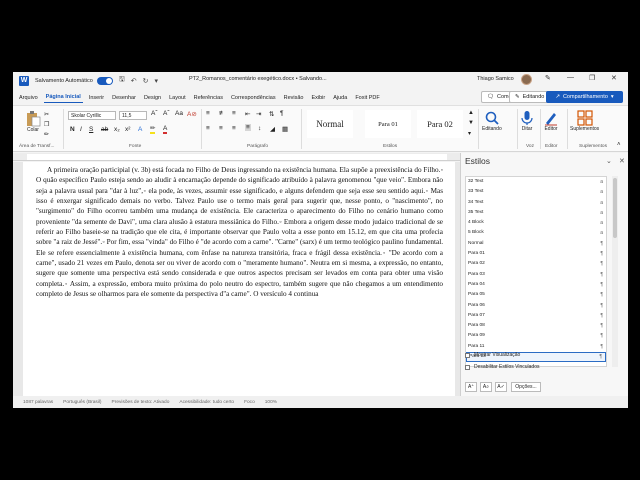  I want to click on status-item-5: 100%, so click(271, 402).